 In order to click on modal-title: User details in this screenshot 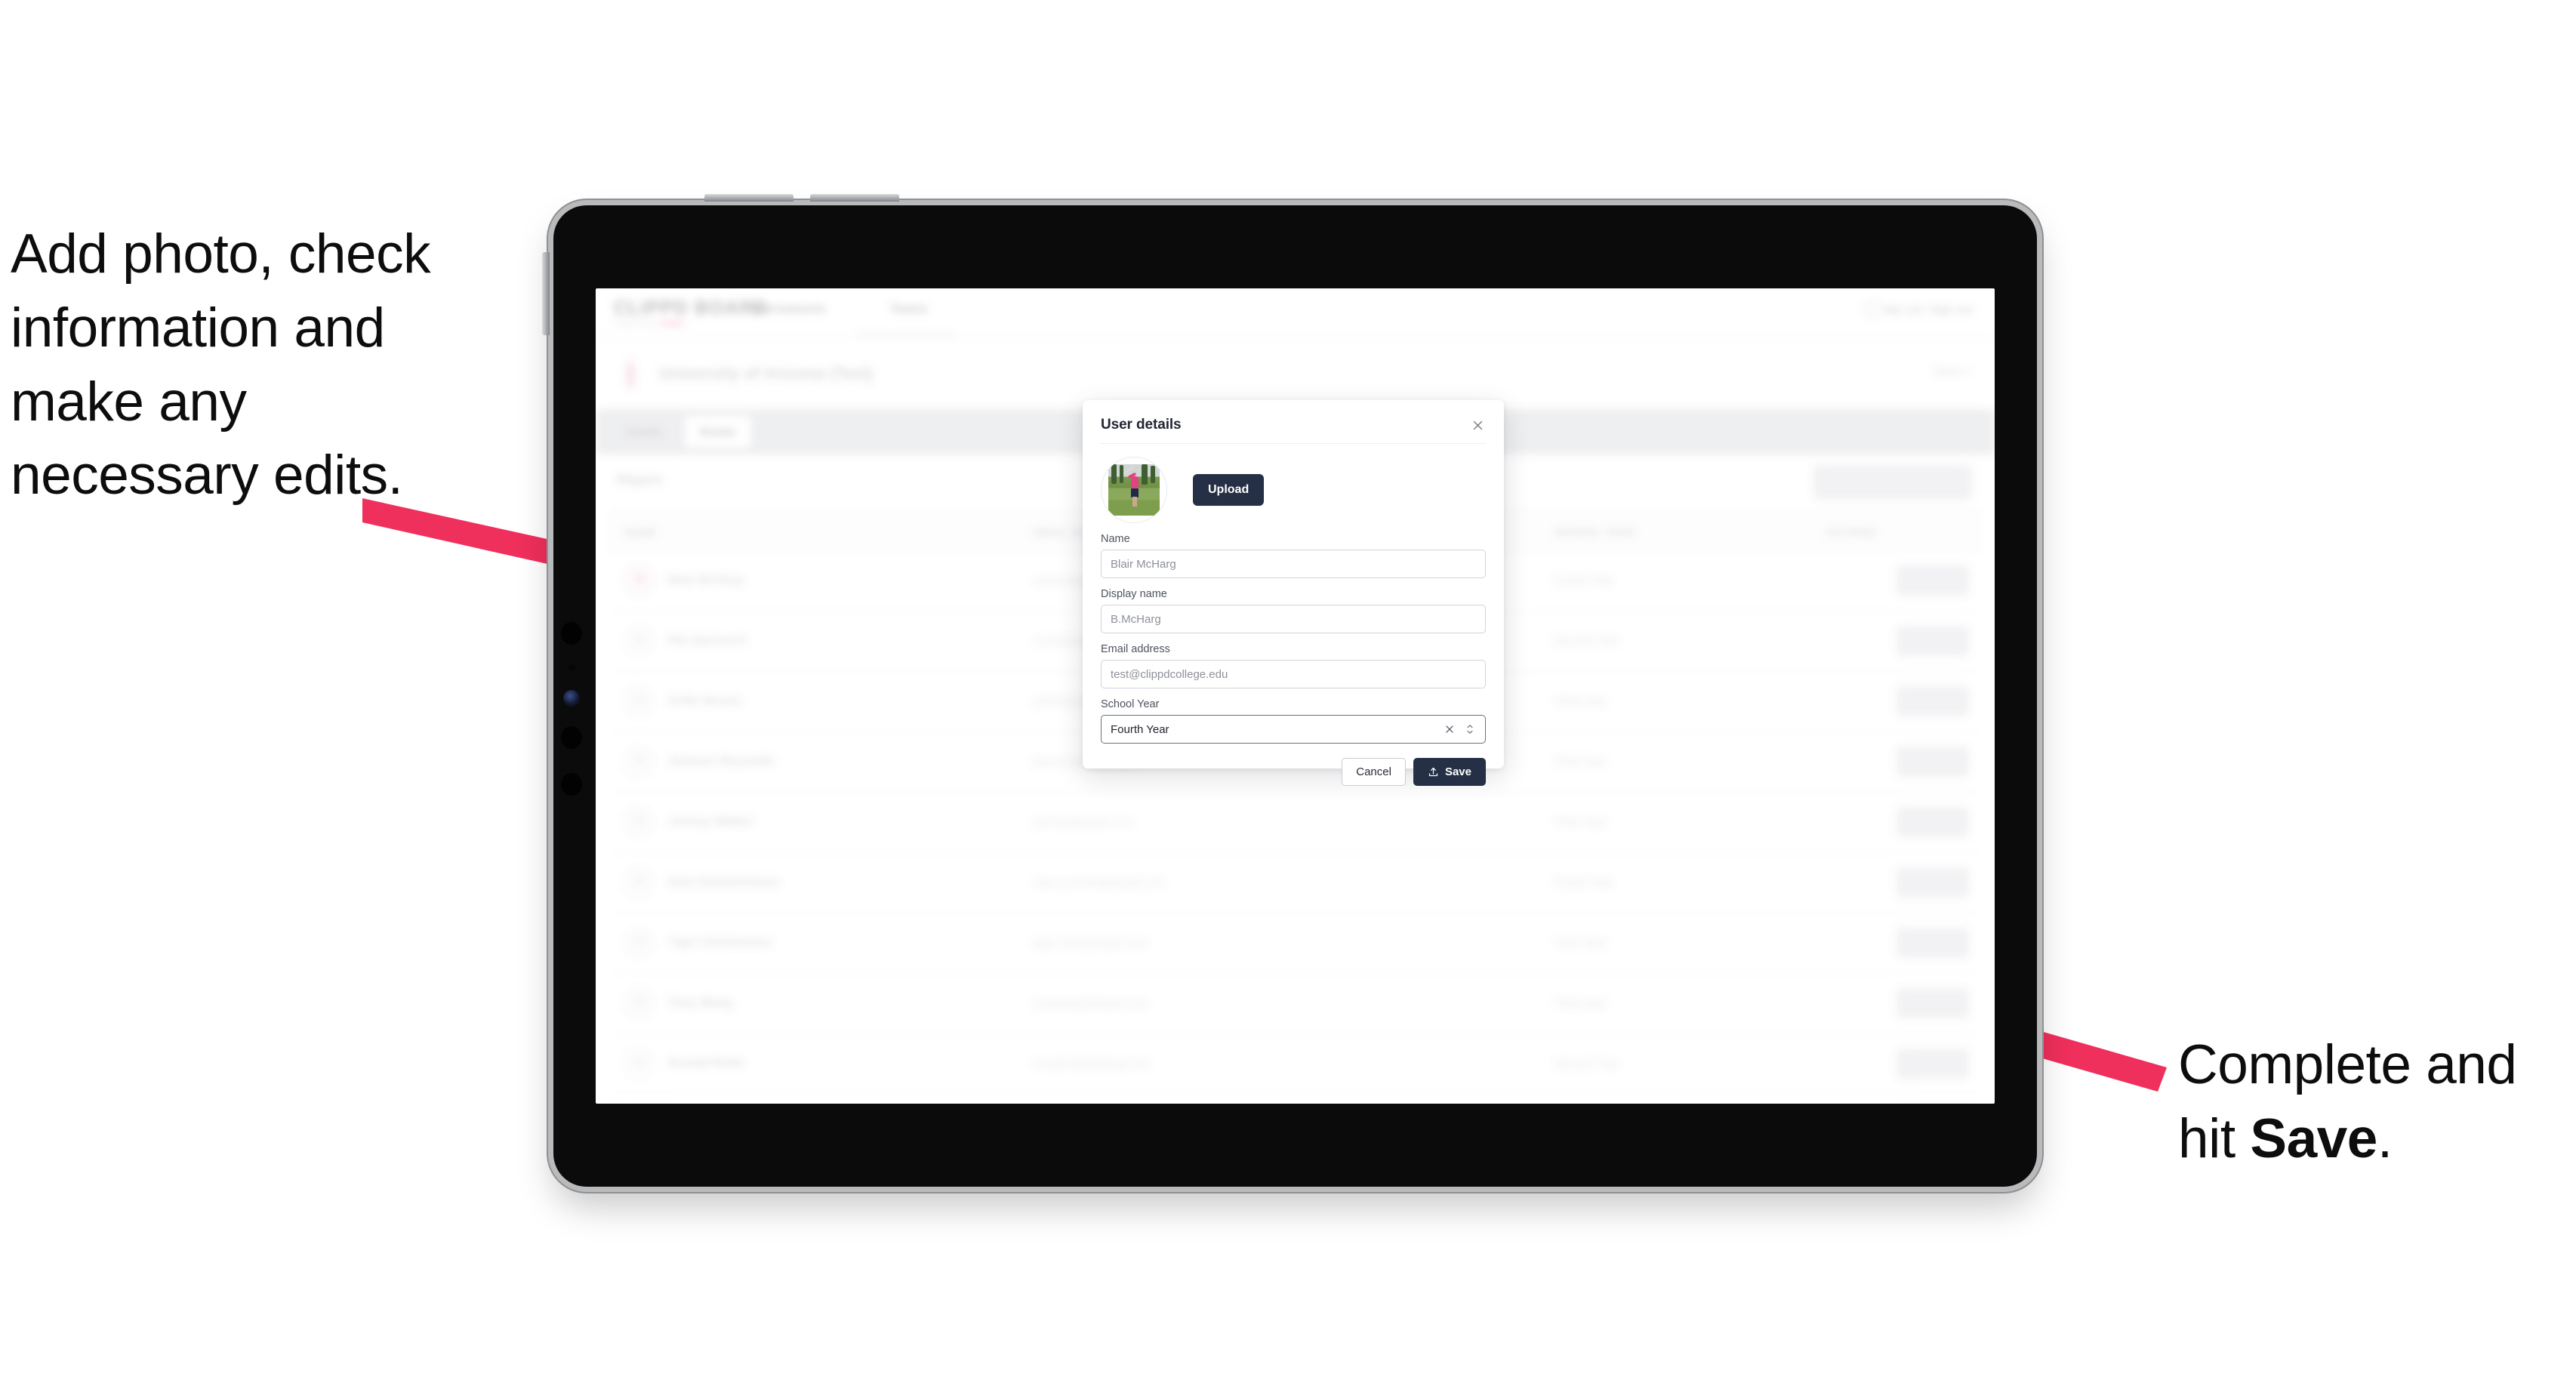, I will do `click(1141, 425)`.